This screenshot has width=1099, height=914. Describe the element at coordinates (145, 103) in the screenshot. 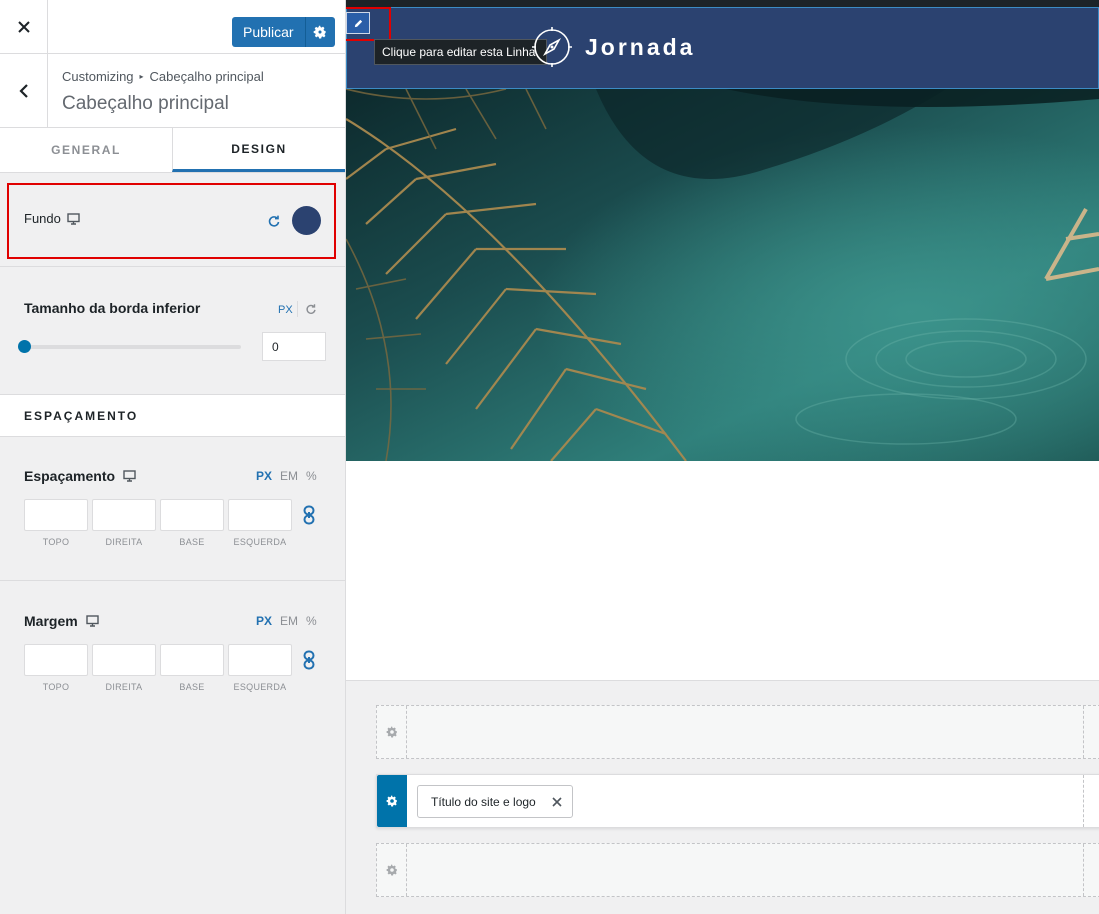

I see `section-title: Cabeçalho principal` at that location.